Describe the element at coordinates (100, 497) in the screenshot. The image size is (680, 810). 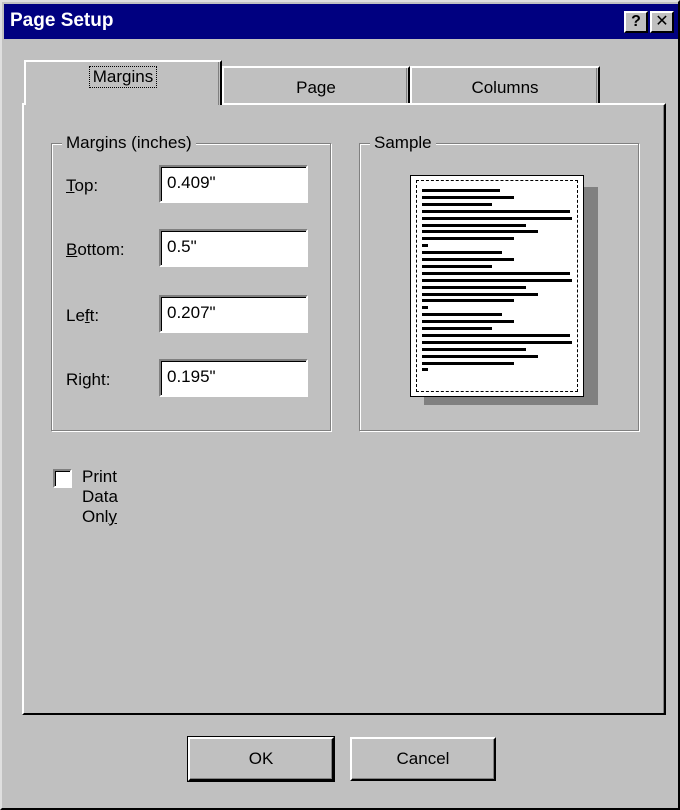
I see `print-data-only-label: Print Data Only` at that location.